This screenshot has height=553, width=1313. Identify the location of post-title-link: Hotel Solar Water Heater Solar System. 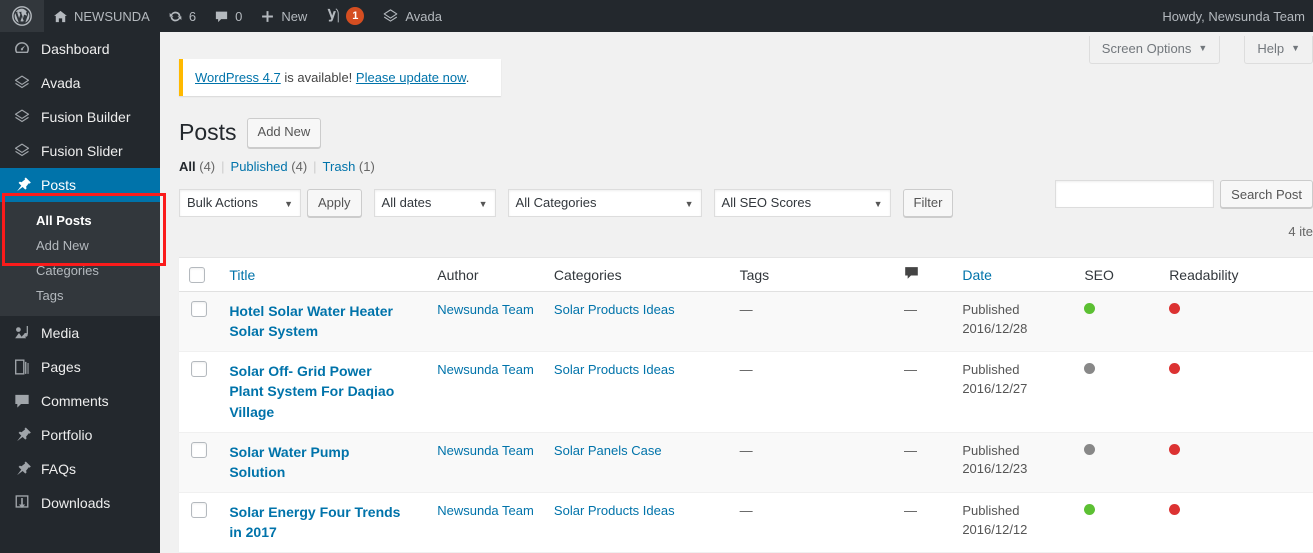
(316, 321).